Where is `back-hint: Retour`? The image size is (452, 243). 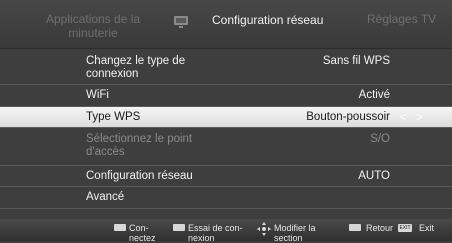
back-hint: Retour is located at coordinates (379, 228).